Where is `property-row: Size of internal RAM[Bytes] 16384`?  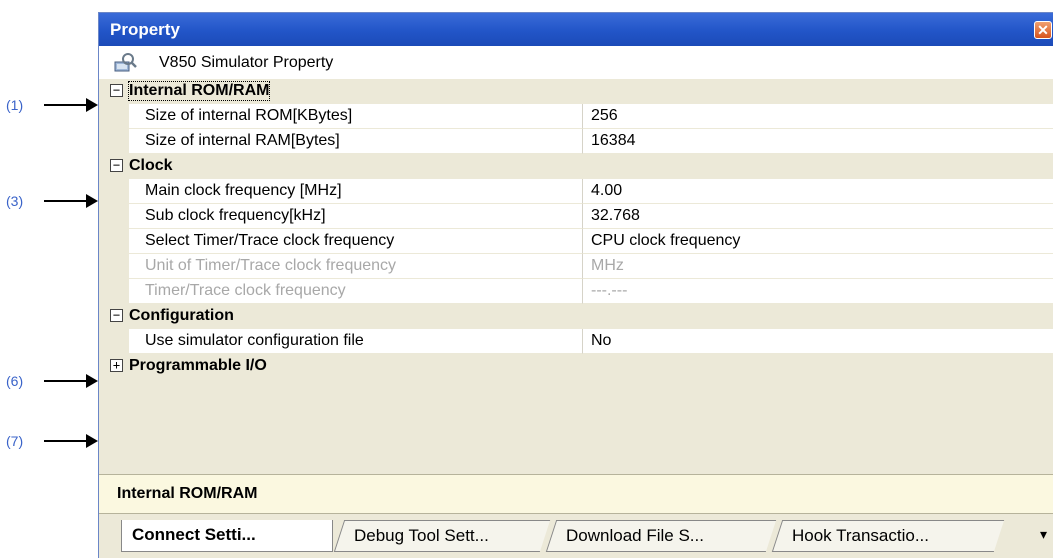 property-row: Size of internal RAM[Bytes] 16384 is located at coordinates (576, 141).